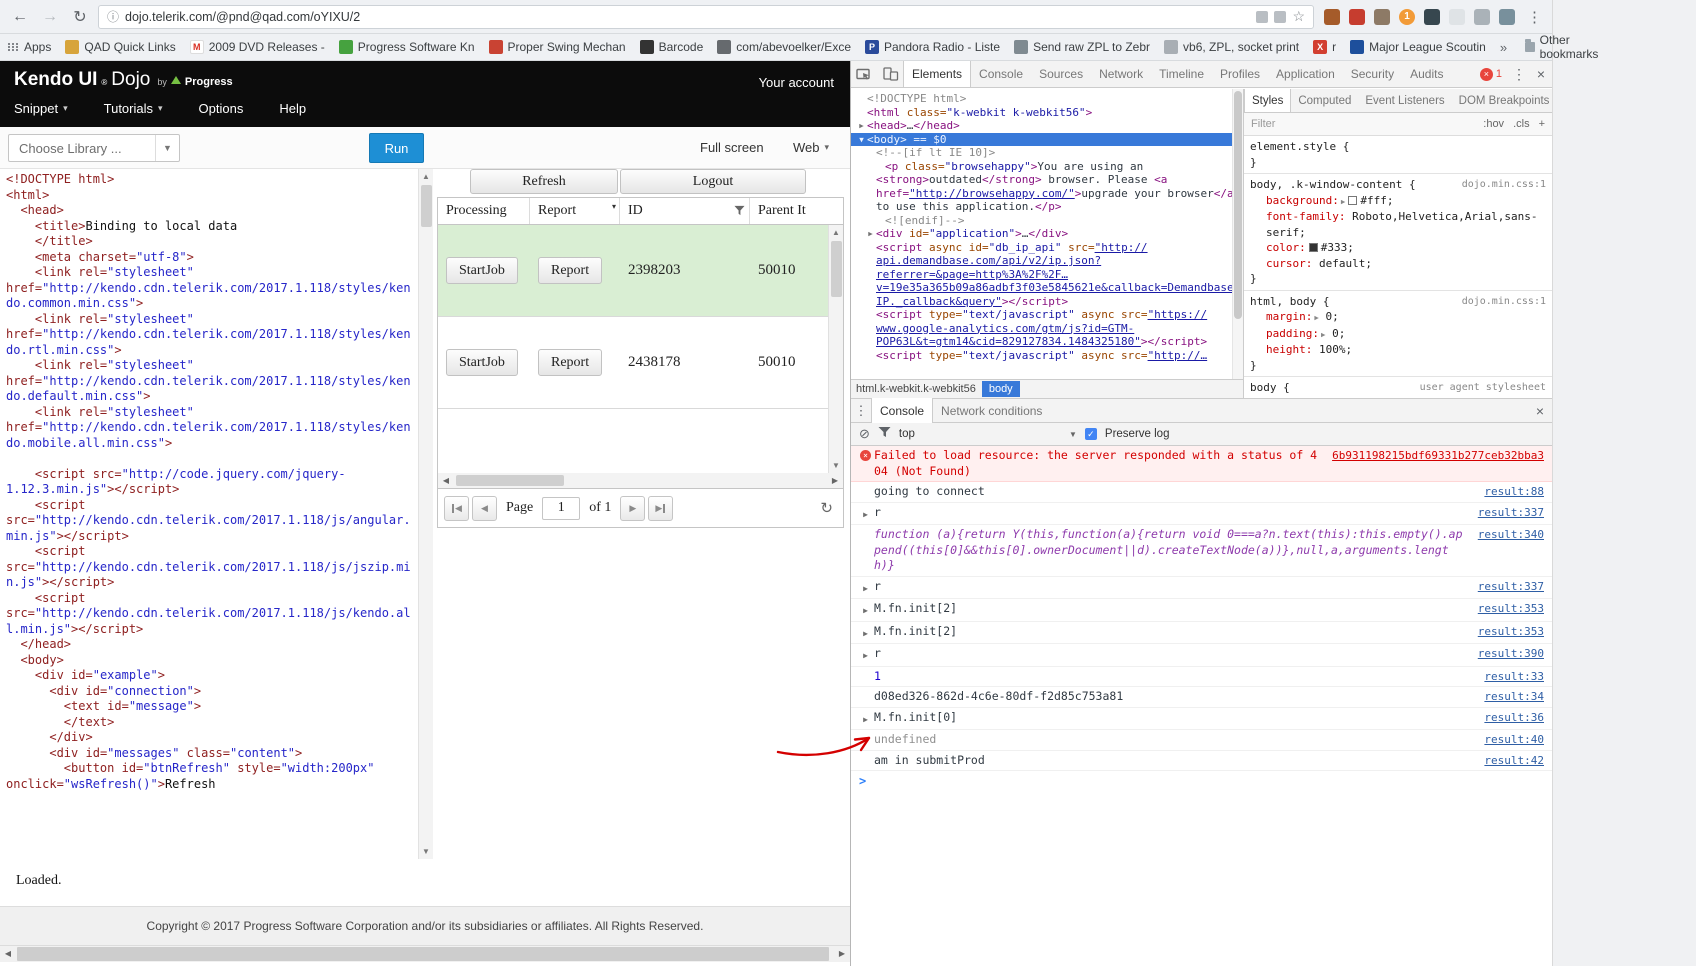  Describe the element at coordinates (784, 47) in the screenshot. I see `bookmark-item: com/abevoelker/Exce` at that location.